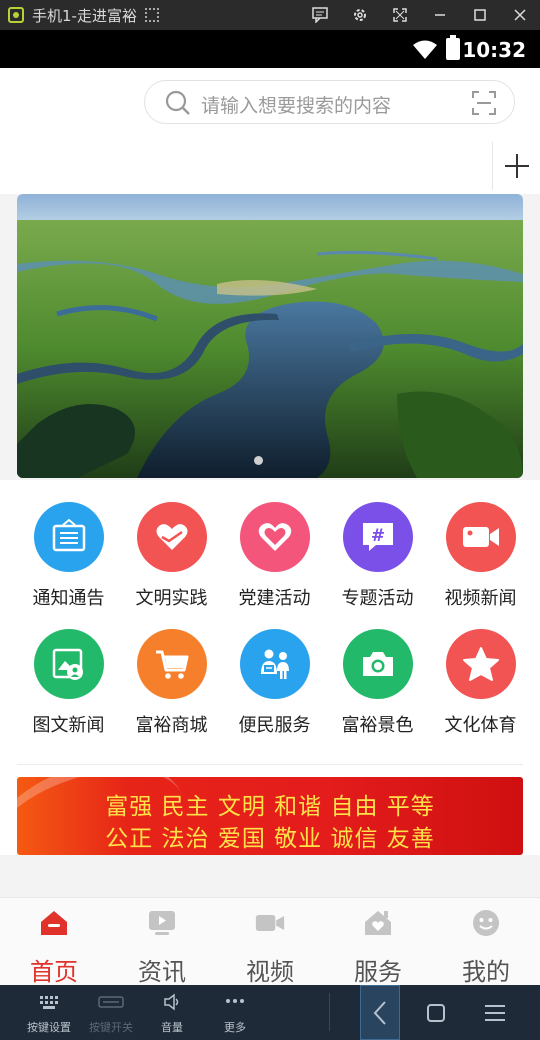 The image size is (540, 1040). What do you see at coordinates (172, 1027) in the screenshot?
I see `volume-label: 音量` at bounding box center [172, 1027].